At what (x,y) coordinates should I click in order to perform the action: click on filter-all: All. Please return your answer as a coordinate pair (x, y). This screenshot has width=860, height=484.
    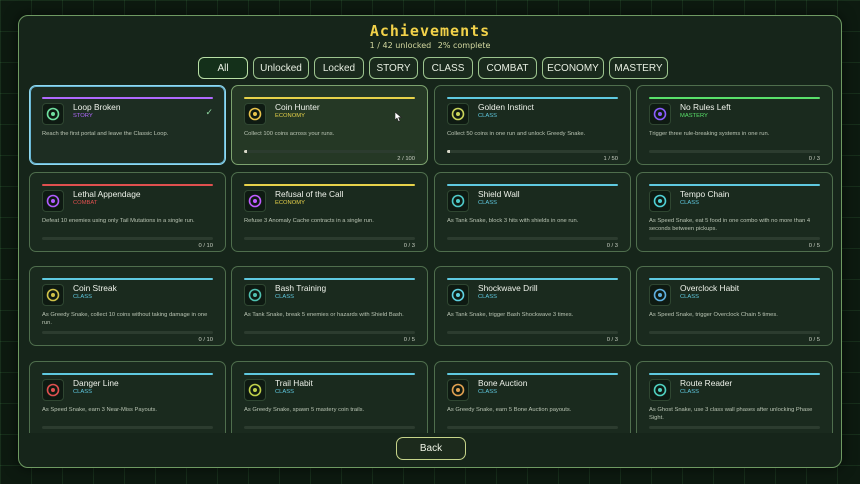
    Looking at the image, I should click on (223, 68).